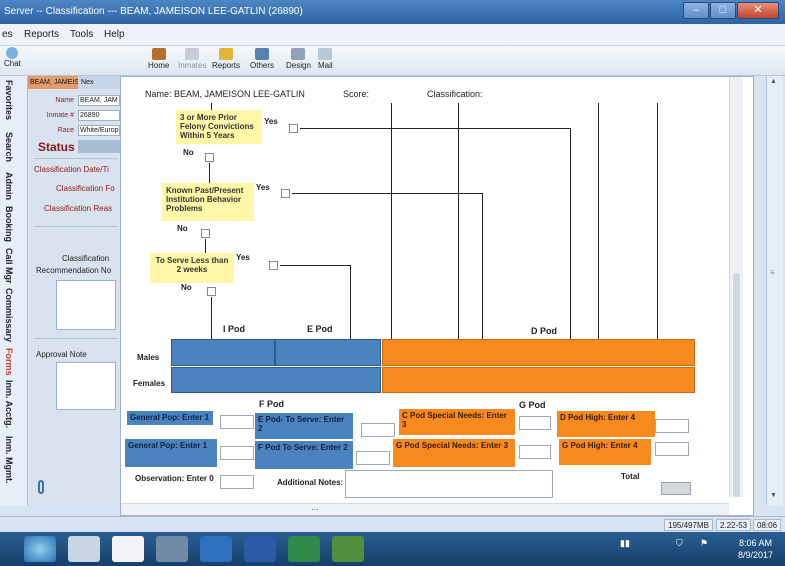  What do you see at coordinates (40, 549) in the screenshot?
I see `start-button` at bounding box center [40, 549].